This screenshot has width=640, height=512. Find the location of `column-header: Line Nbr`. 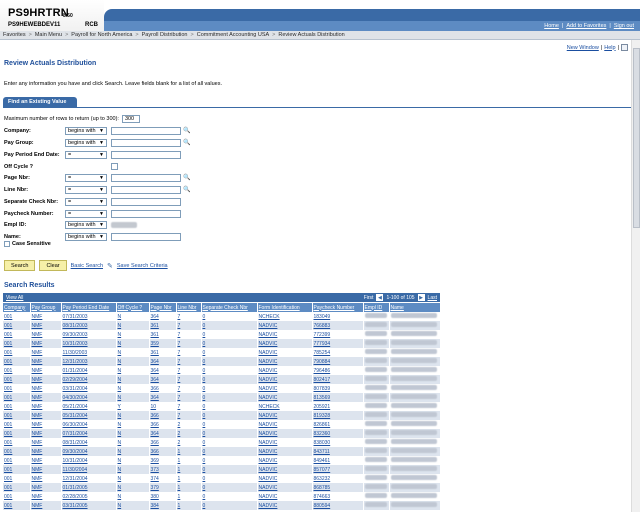

column-header: Line Nbr is located at coordinates (189, 307).